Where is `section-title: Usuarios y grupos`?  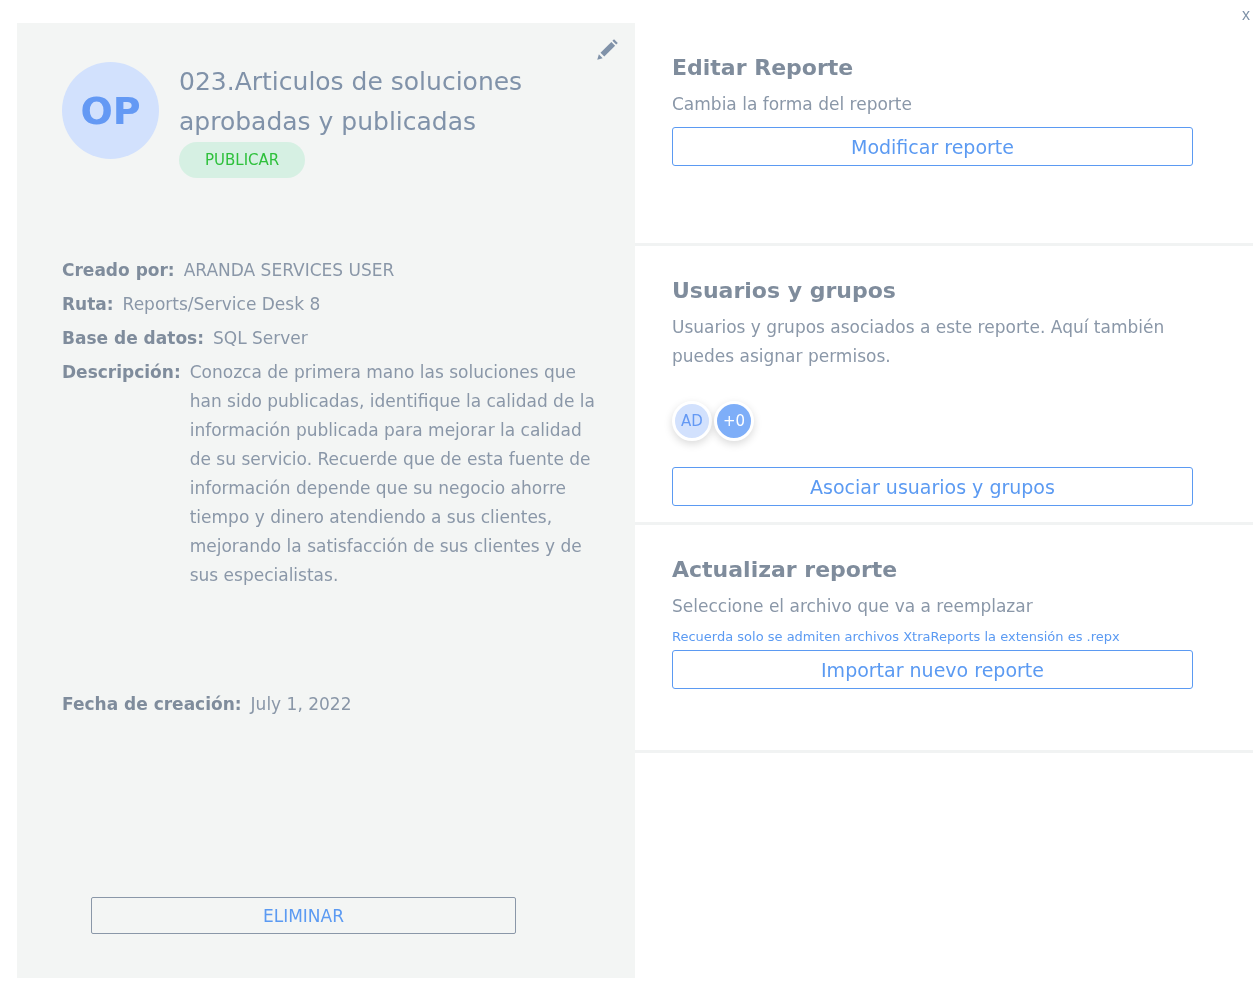 section-title: Usuarios y grupos is located at coordinates (784, 290).